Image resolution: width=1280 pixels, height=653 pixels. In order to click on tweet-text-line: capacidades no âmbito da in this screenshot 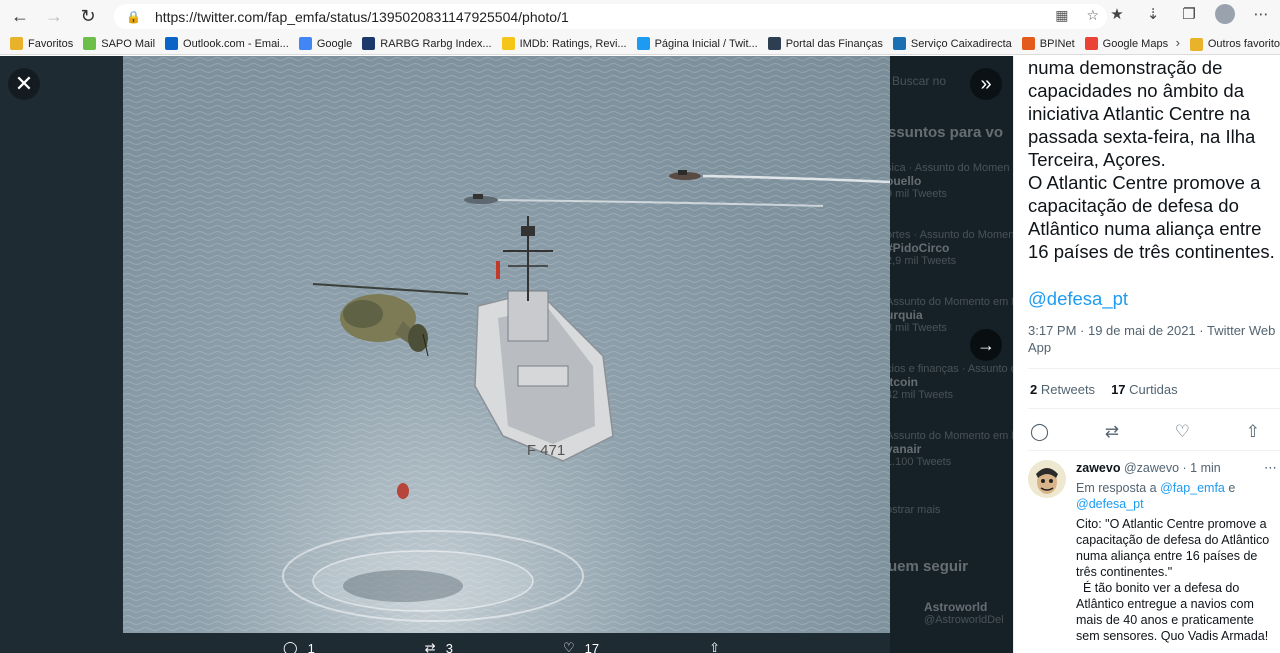, I will do `click(1136, 90)`.